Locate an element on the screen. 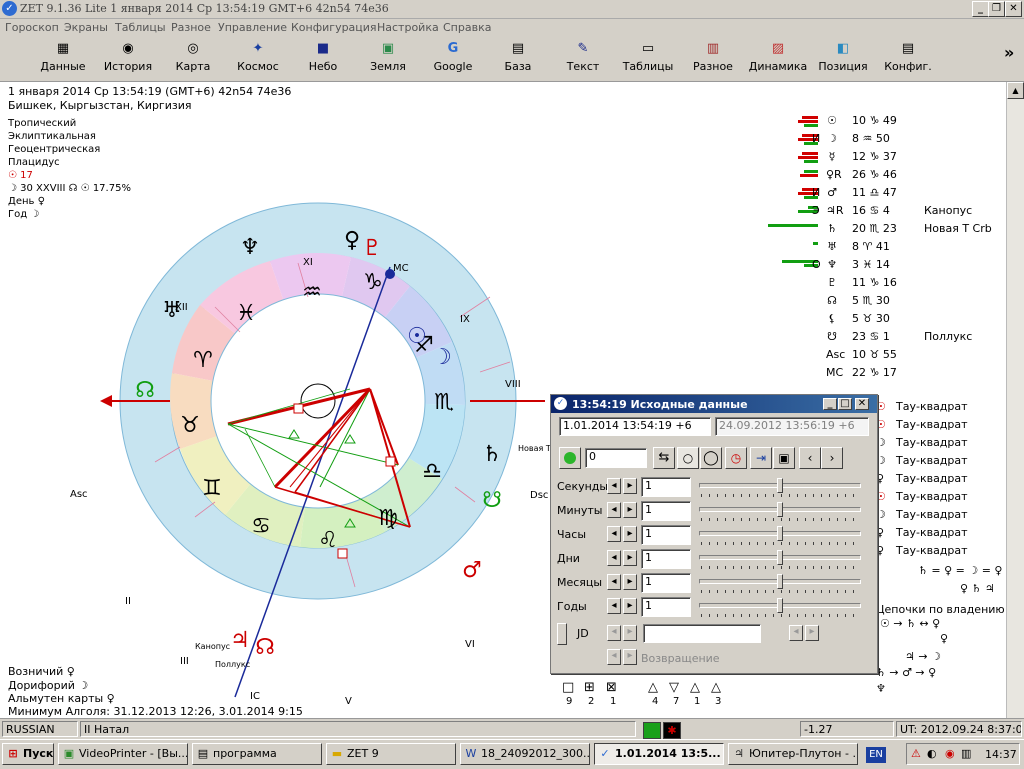  menu-help: Справка is located at coordinates (467, 27).